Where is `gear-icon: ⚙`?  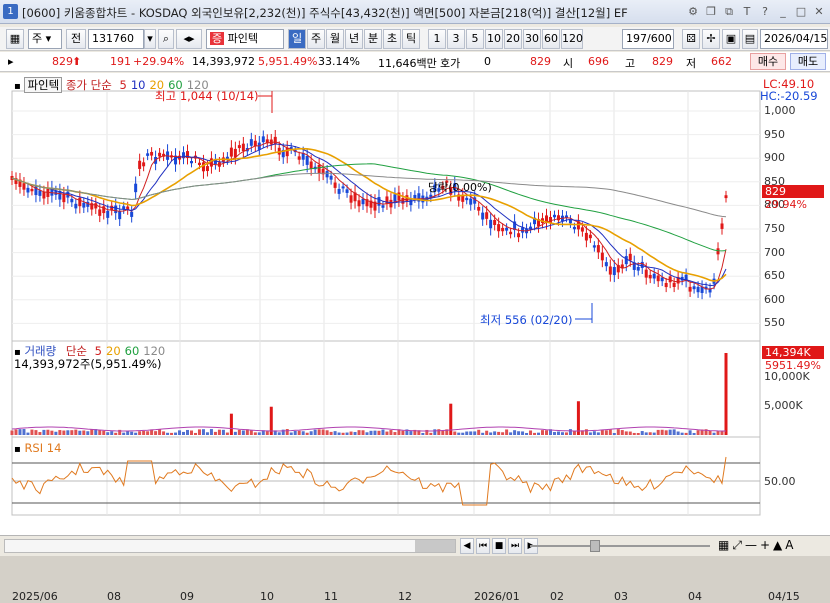 gear-icon: ⚙ is located at coordinates (693, 11).